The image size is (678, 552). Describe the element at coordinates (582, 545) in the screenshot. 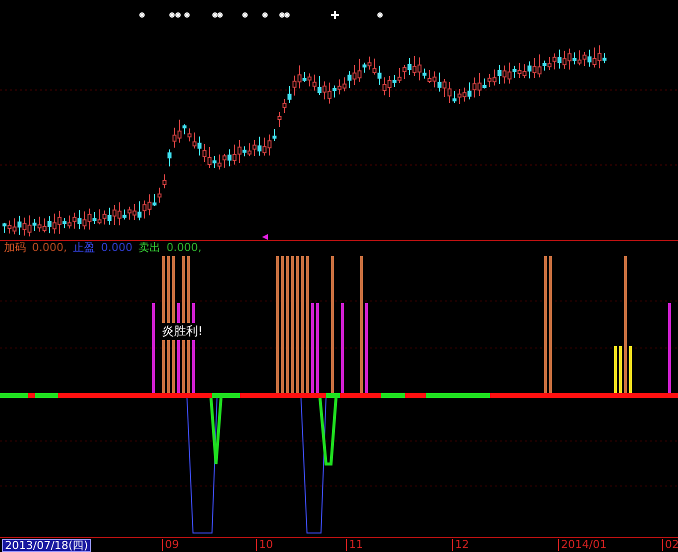

I see `axis-tick-label: 2014/01` at that location.